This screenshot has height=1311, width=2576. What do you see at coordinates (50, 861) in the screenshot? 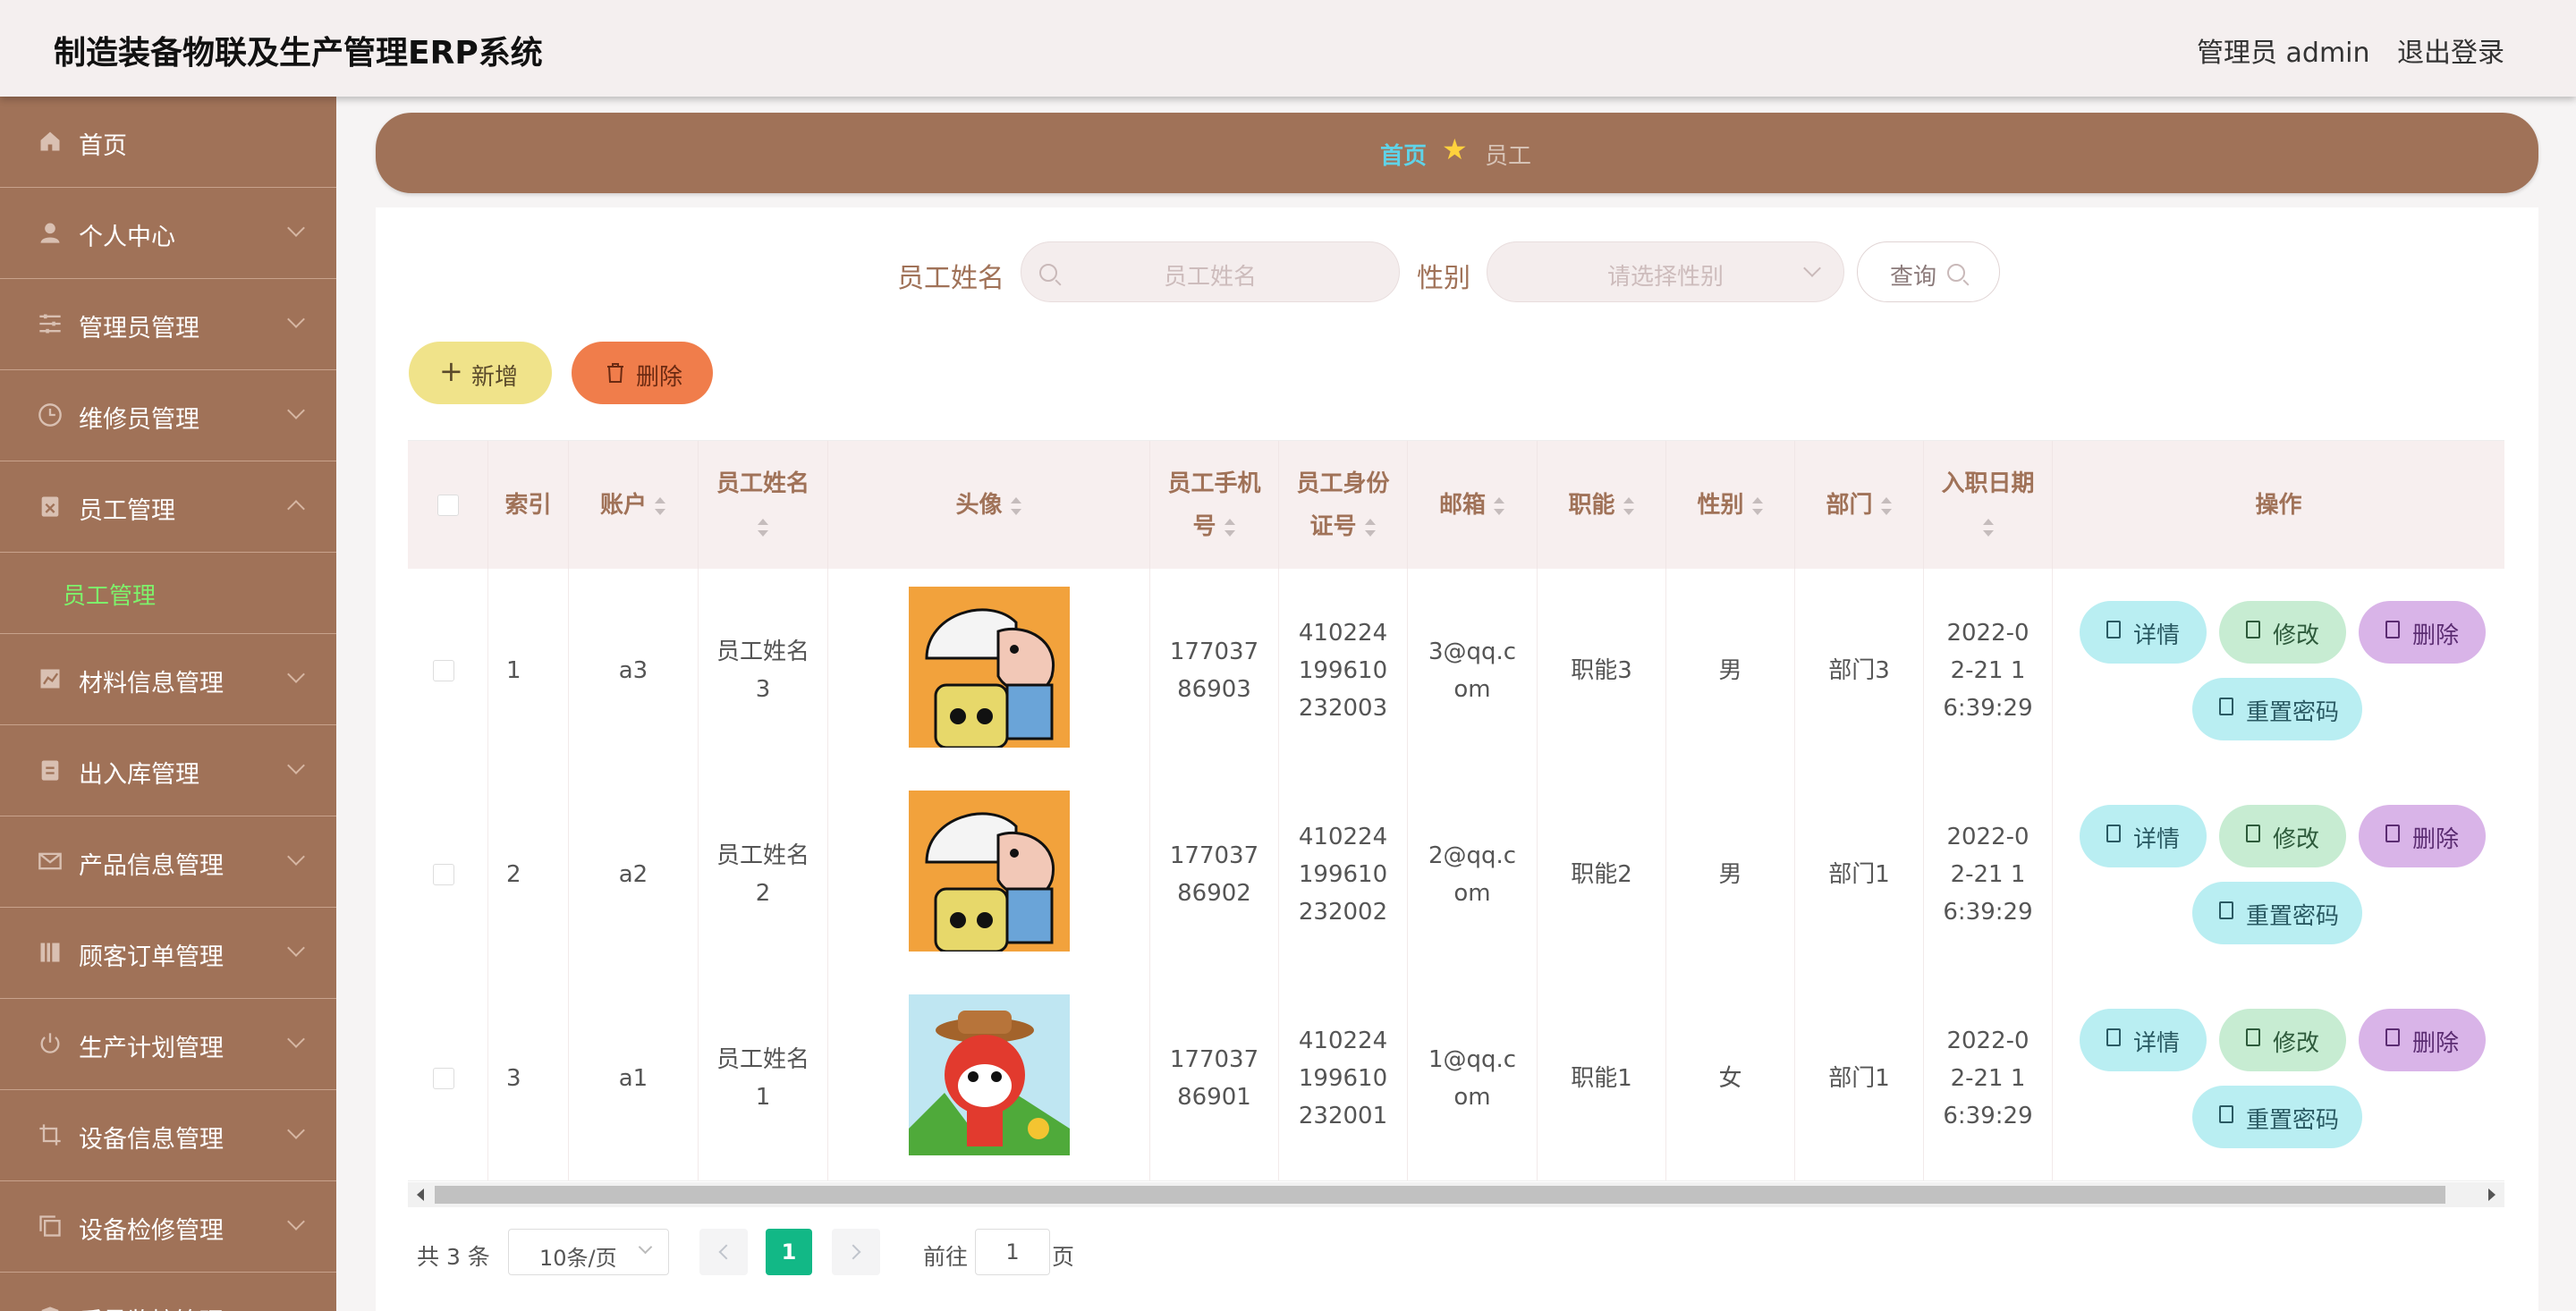
I see `mail-icon` at bounding box center [50, 861].